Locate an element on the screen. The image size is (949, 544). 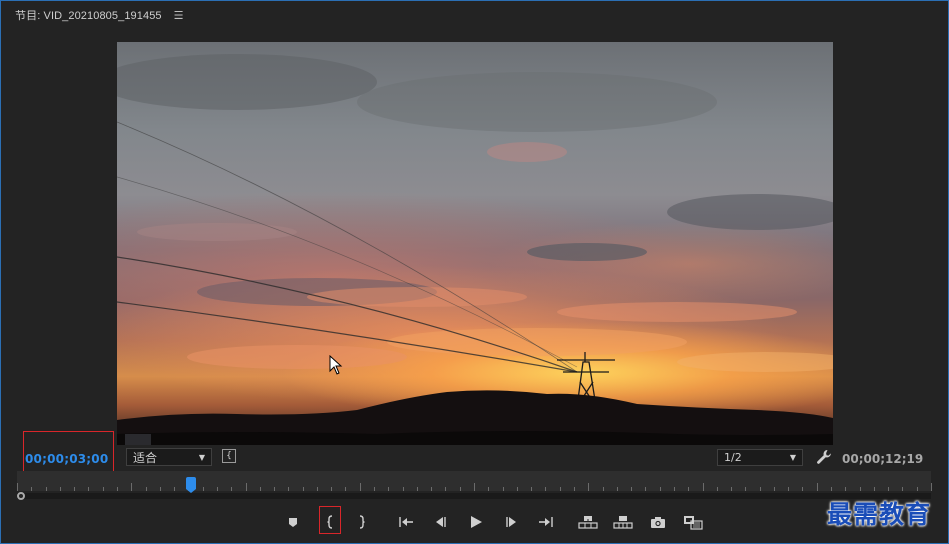
zoom-scrollbar-handle is located at coordinates (21, 496).